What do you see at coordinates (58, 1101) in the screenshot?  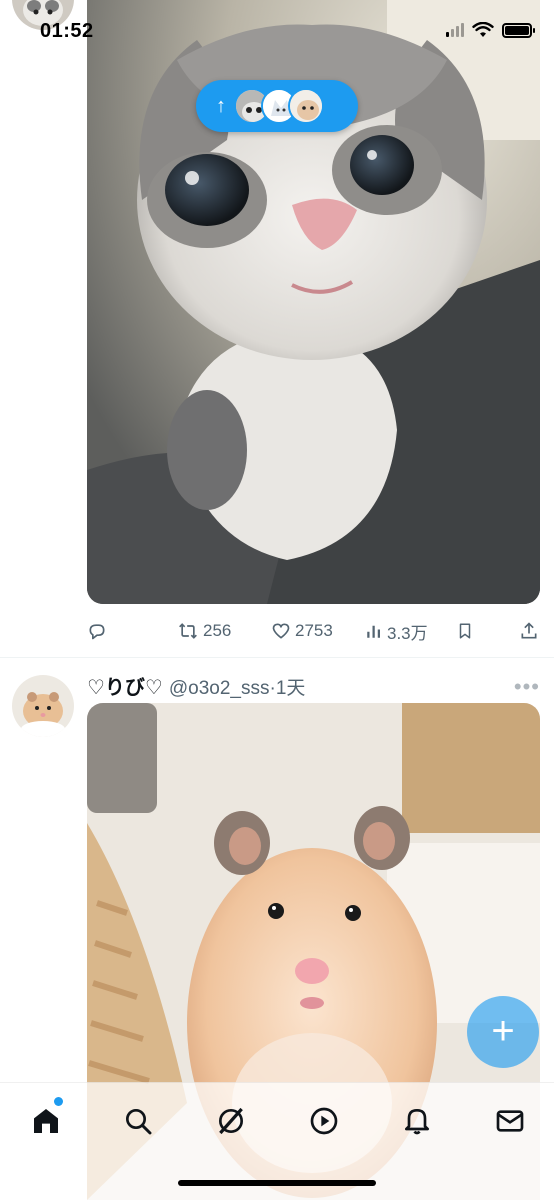 I see `notification-dot` at bounding box center [58, 1101].